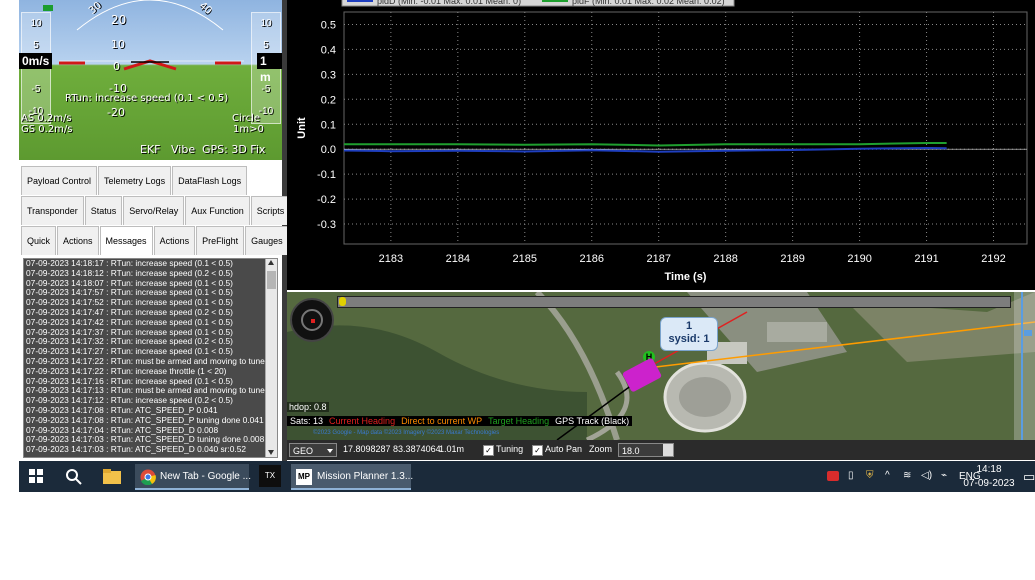 This screenshot has width=1035, height=580. What do you see at coordinates (488, 450) in the screenshot?
I see `tuning-checkbox: ✓` at bounding box center [488, 450].